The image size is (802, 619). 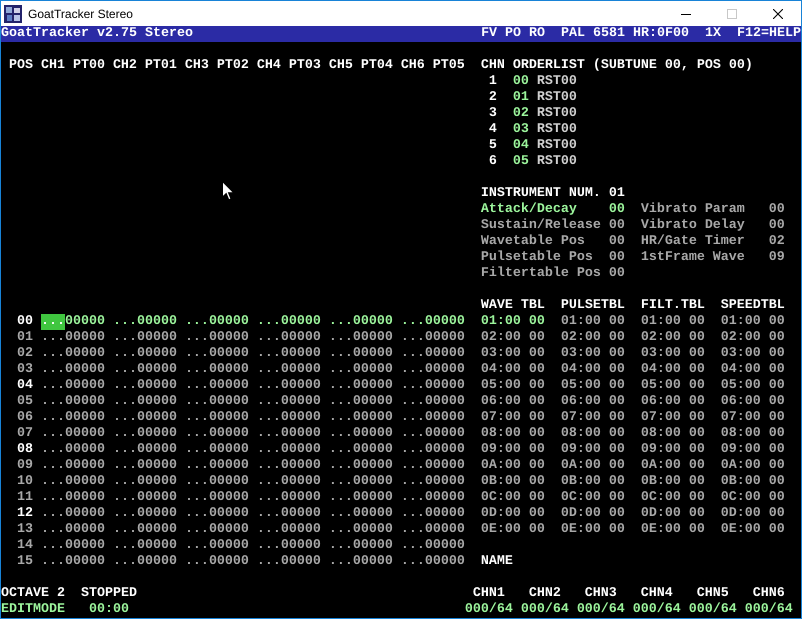 What do you see at coordinates (521, 146) in the screenshot?
I see `pattern-number: 04` at bounding box center [521, 146].